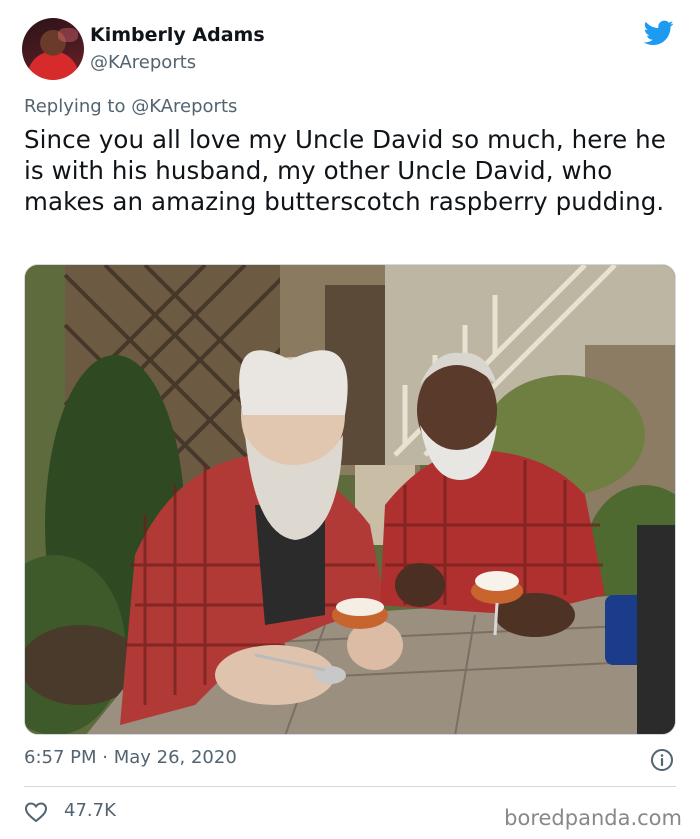 This screenshot has width=700, height=839. What do you see at coordinates (53, 49) in the screenshot?
I see `avatar` at bounding box center [53, 49].